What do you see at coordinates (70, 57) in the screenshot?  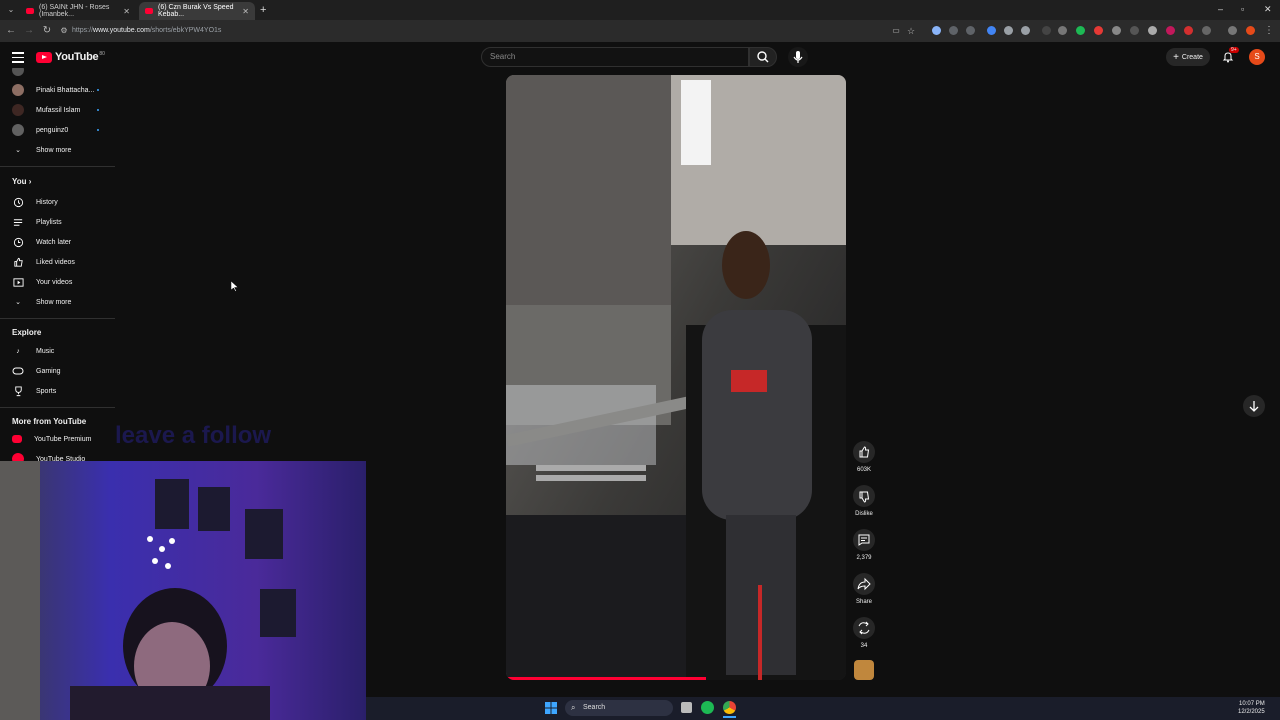 I see `youtube-logo: YouTube 80` at bounding box center [70, 57].